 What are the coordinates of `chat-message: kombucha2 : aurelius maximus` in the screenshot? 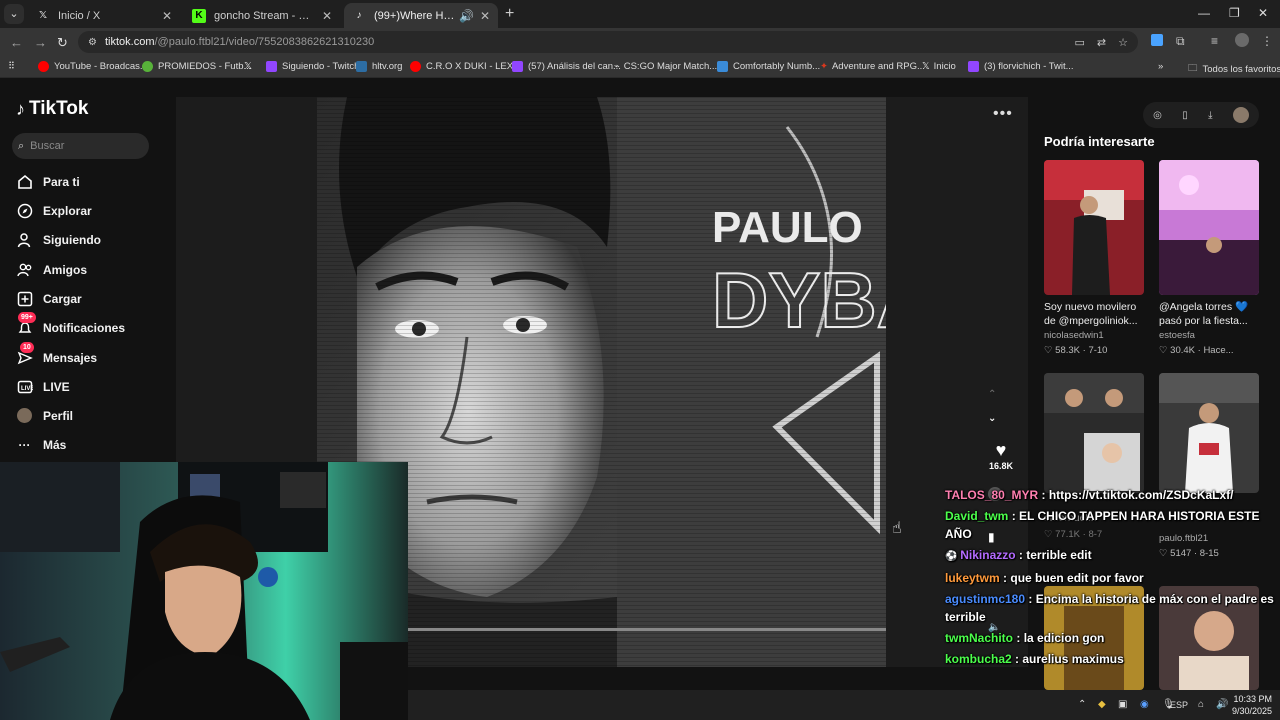 It's located at (1034, 659).